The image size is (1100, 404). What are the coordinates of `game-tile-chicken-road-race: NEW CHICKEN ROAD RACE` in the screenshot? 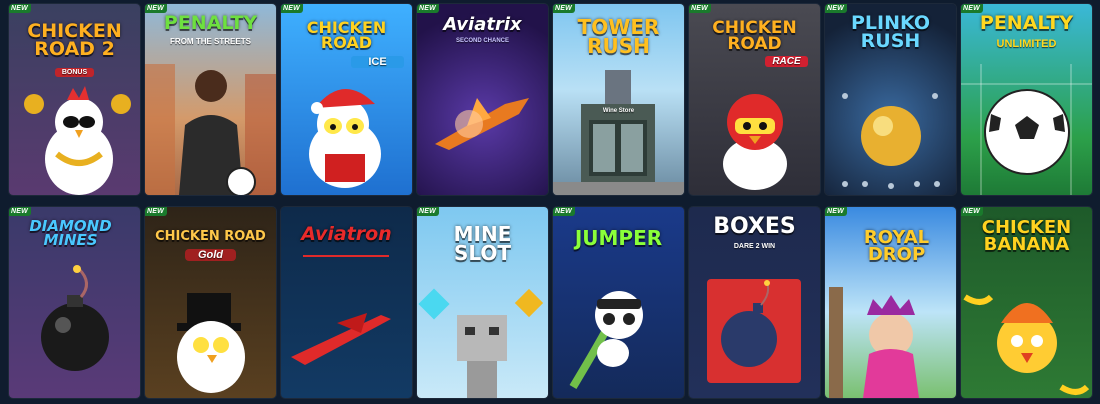 It's located at (754, 99).